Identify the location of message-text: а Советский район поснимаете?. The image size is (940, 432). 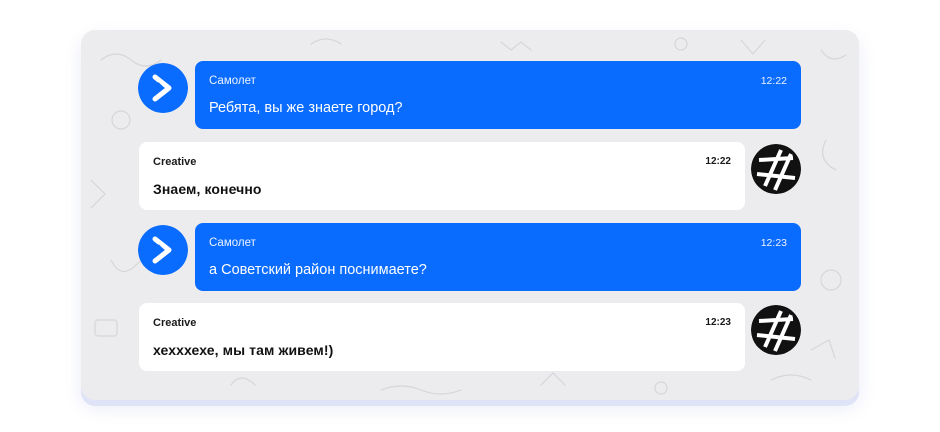
(318, 270).